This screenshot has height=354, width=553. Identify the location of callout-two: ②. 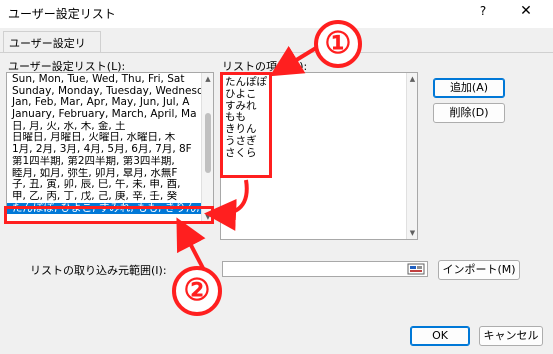
(197, 291).